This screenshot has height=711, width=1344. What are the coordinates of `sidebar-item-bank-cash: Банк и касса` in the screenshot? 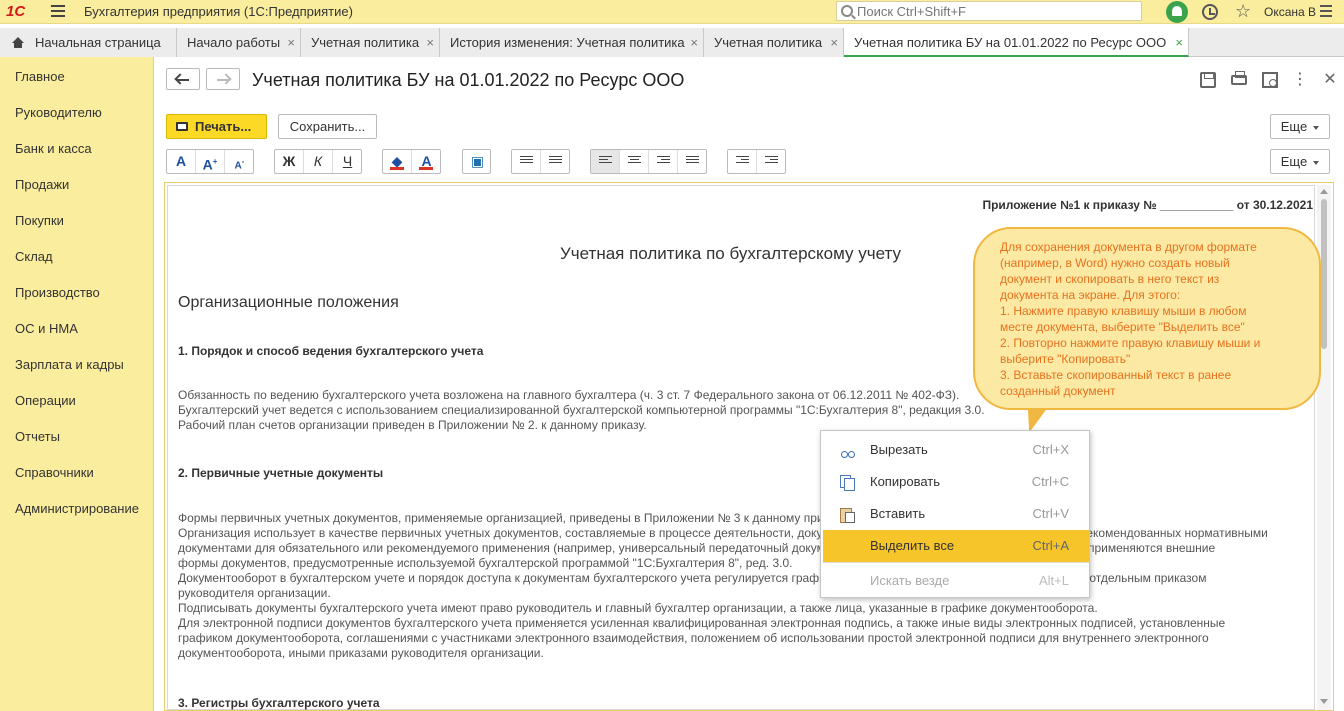 It's located at (53, 148).